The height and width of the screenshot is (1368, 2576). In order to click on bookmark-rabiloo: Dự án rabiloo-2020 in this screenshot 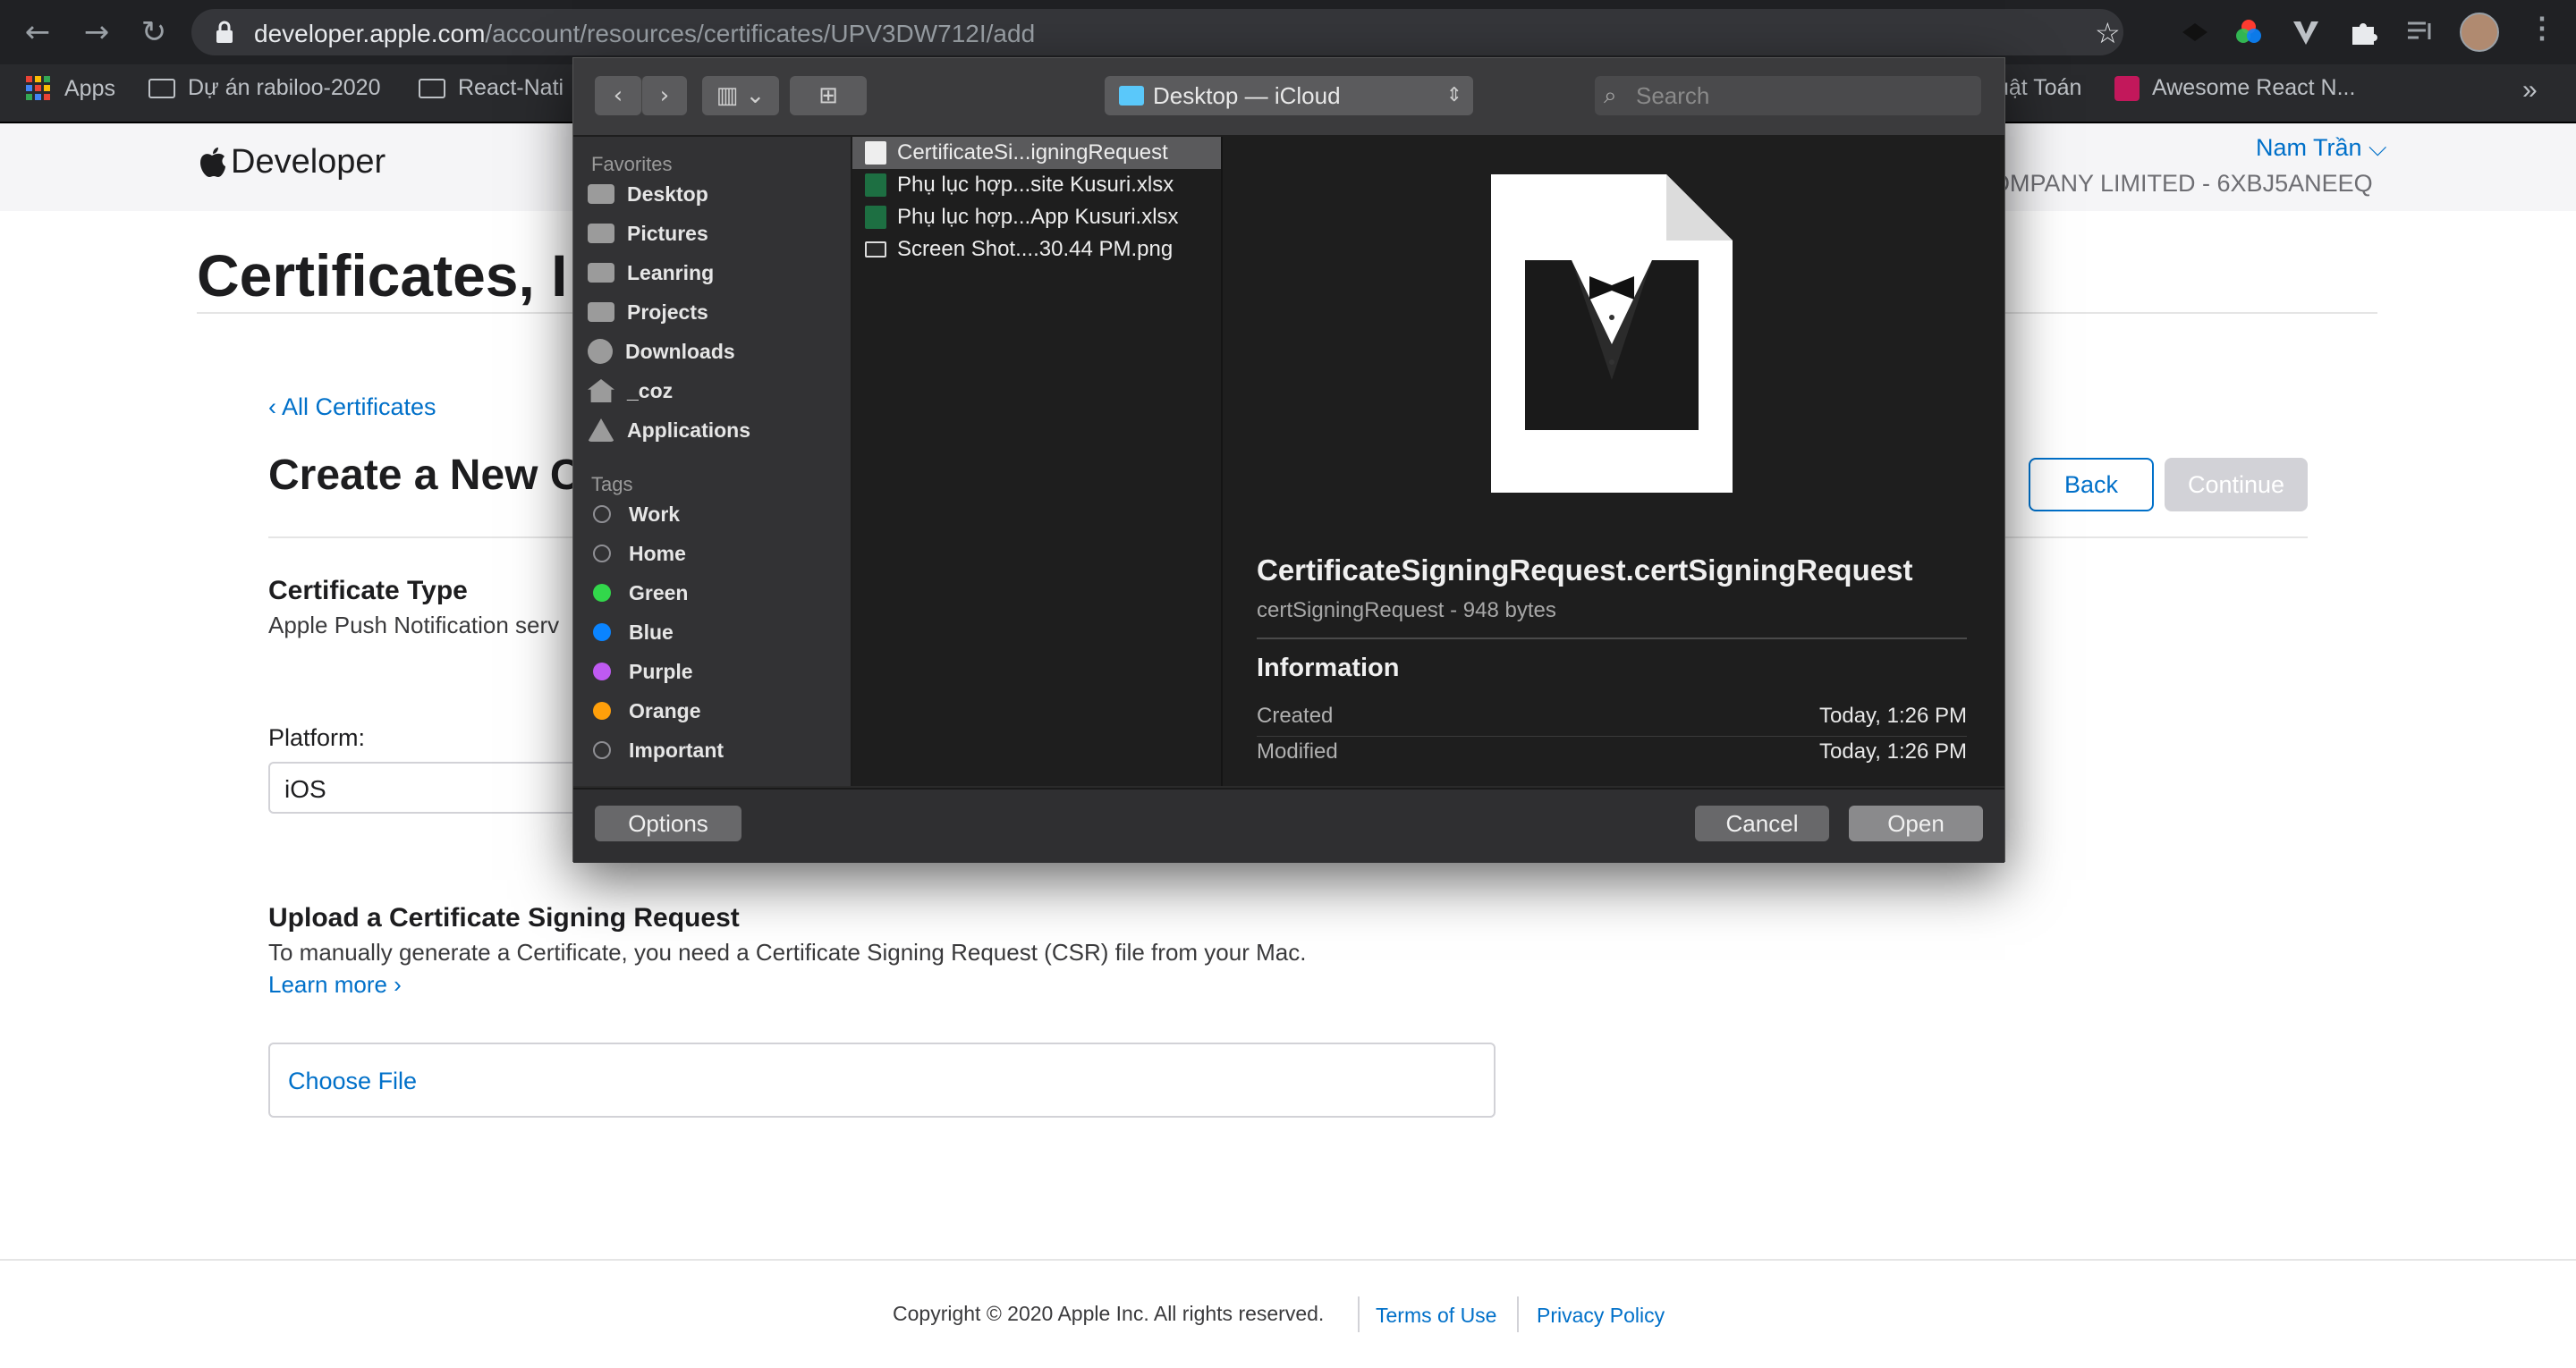, I will do `click(264, 88)`.